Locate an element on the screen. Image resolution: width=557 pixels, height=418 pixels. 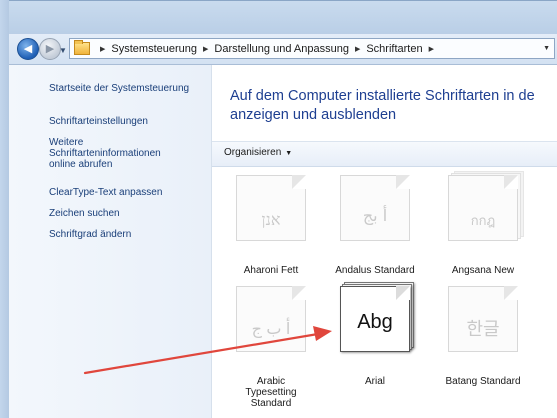
font-sample-text: אנן is located at coordinates (271, 219).